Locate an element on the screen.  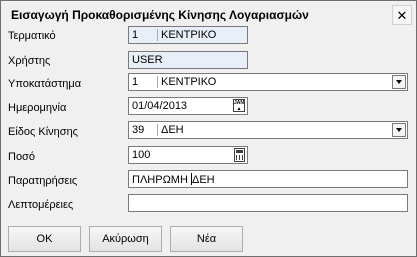
calculator-icon is located at coordinates (239, 155).